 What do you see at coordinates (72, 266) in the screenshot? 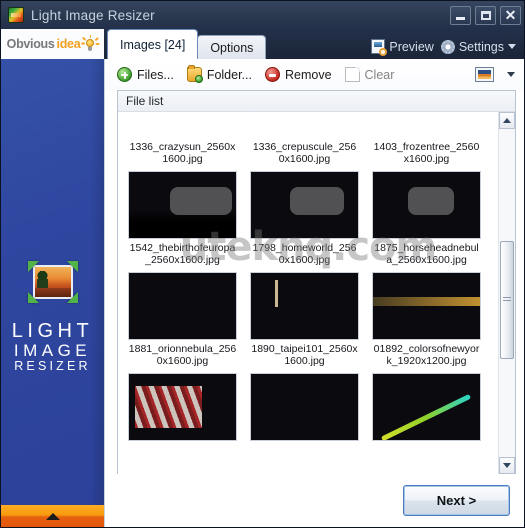
I see `arrow-top-right-icon` at bounding box center [72, 266].